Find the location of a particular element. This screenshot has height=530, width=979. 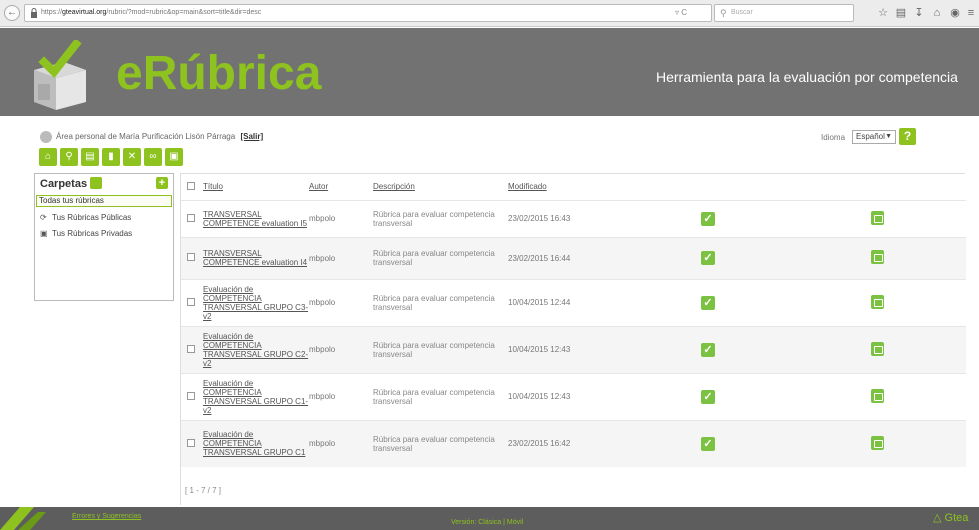

version-links: Versión: Clásica | Móvil is located at coordinates (487, 522).